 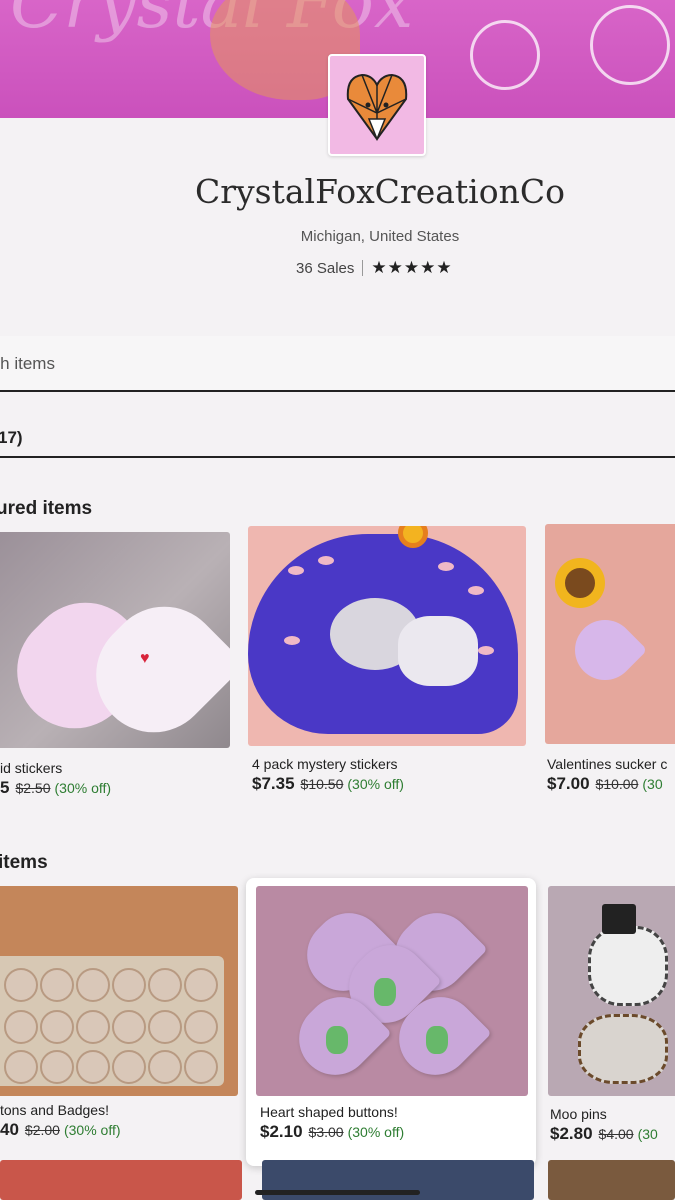 What do you see at coordinates (363, 268) in the screenshot?
I see `divider` at bounding box center [363, 268].